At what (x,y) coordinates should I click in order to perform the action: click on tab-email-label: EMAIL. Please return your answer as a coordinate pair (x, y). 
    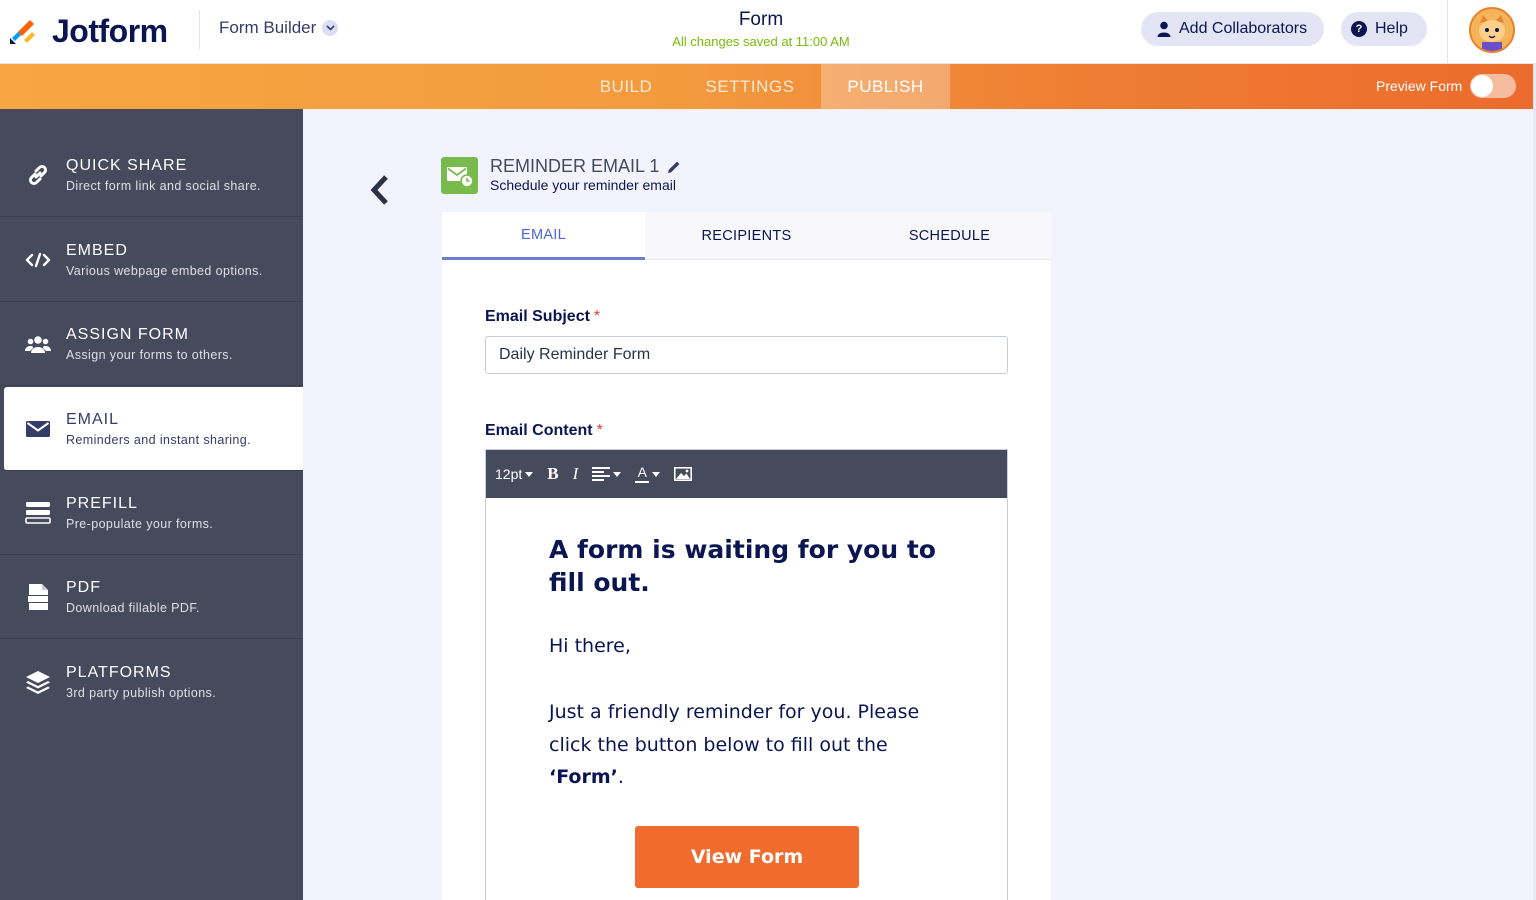
    Looking at the image, I should click on (543, 234).